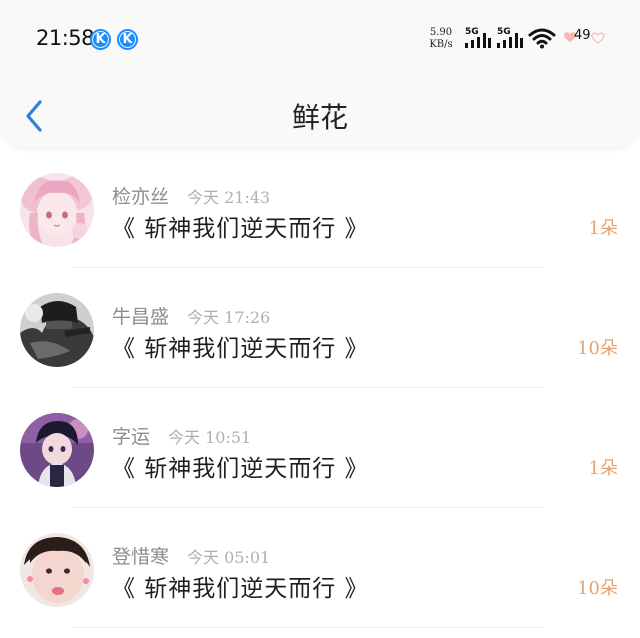 This screenshot has height=638, width=640. What do you see at coordinates (141, 197) in the screenshot?
I see `donor-name: 检亦丝` at bounding box center [141, 197].